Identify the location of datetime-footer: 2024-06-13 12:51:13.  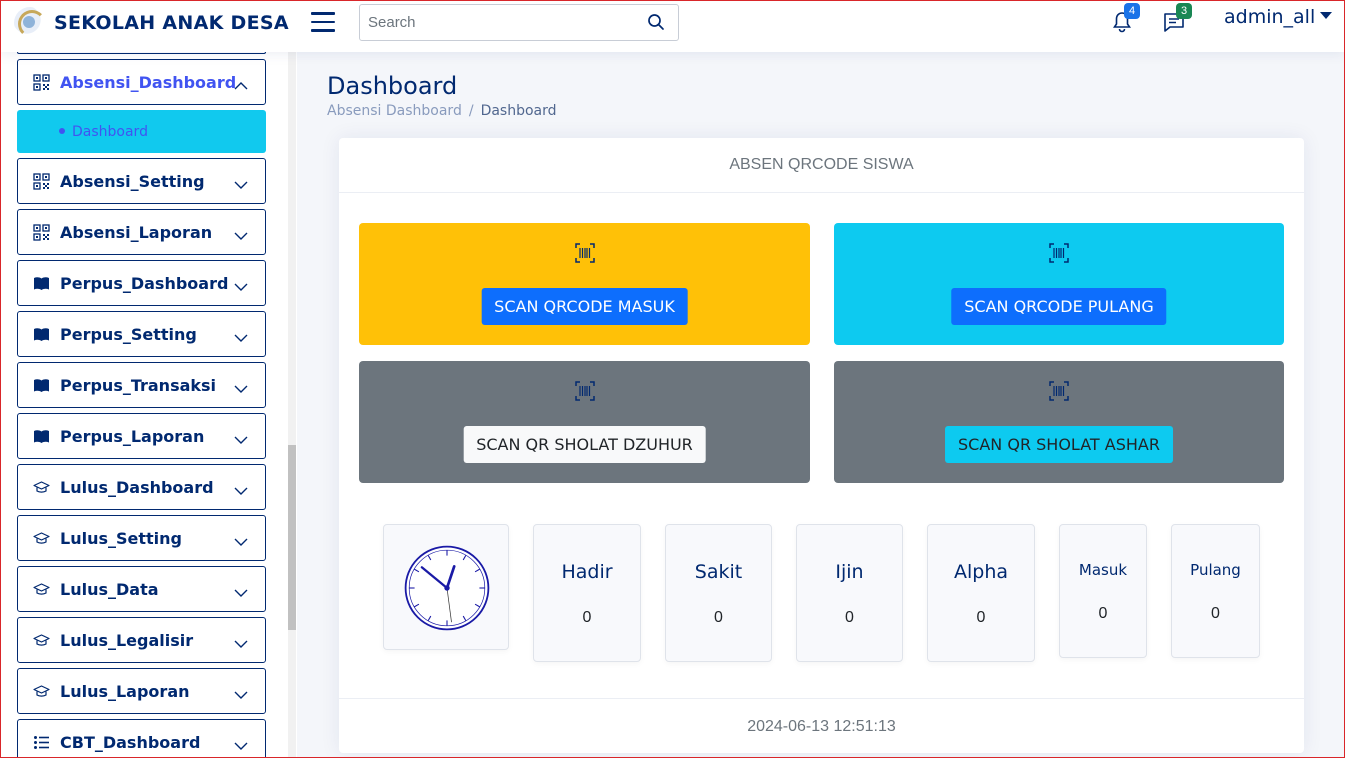
(821, 725).